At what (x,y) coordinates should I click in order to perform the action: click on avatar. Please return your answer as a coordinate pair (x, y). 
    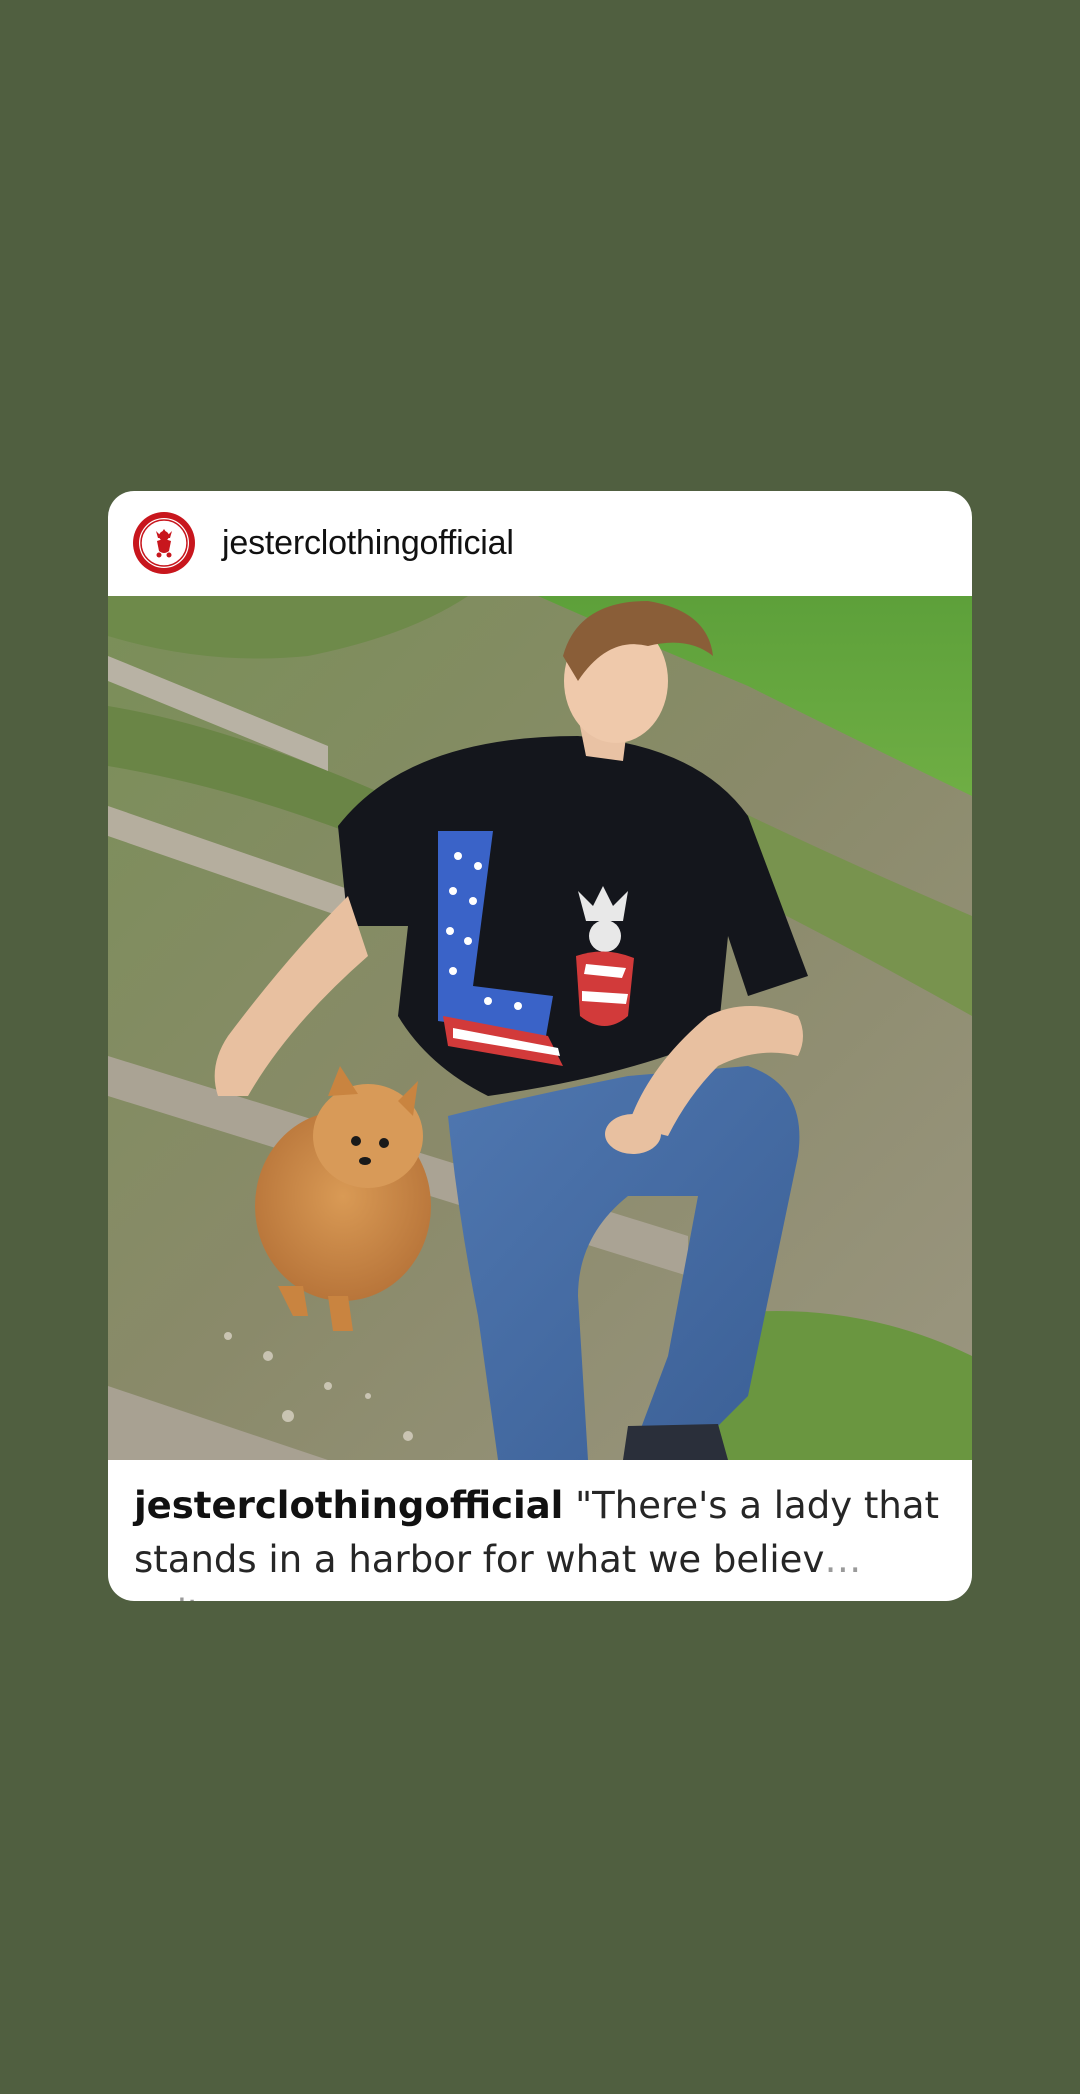
    Looking at the image, I should click on (164, 543).